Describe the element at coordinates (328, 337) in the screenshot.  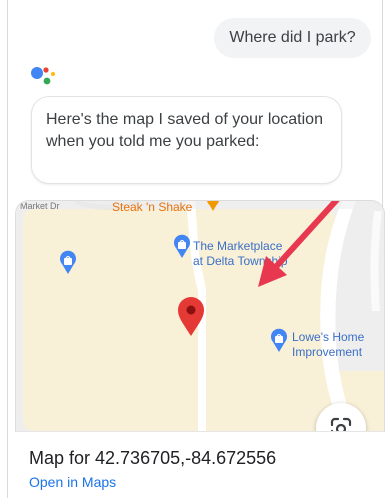
I see `lowes-label-line1: Lowe's Home` at that location.